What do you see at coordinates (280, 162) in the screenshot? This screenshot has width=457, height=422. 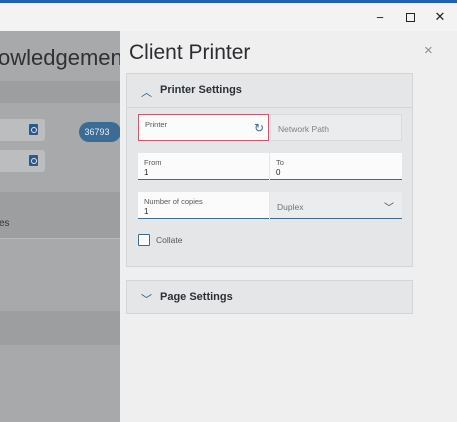 I see `to-label: To` at bounding box center [280, 162].